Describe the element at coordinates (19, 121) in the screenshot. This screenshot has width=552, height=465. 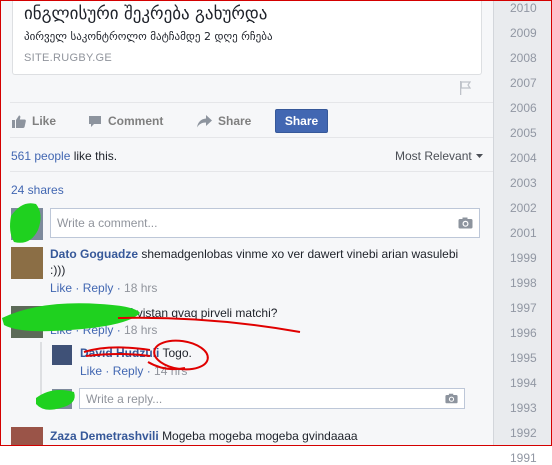
I see `thumbs-up-icon` at that location.